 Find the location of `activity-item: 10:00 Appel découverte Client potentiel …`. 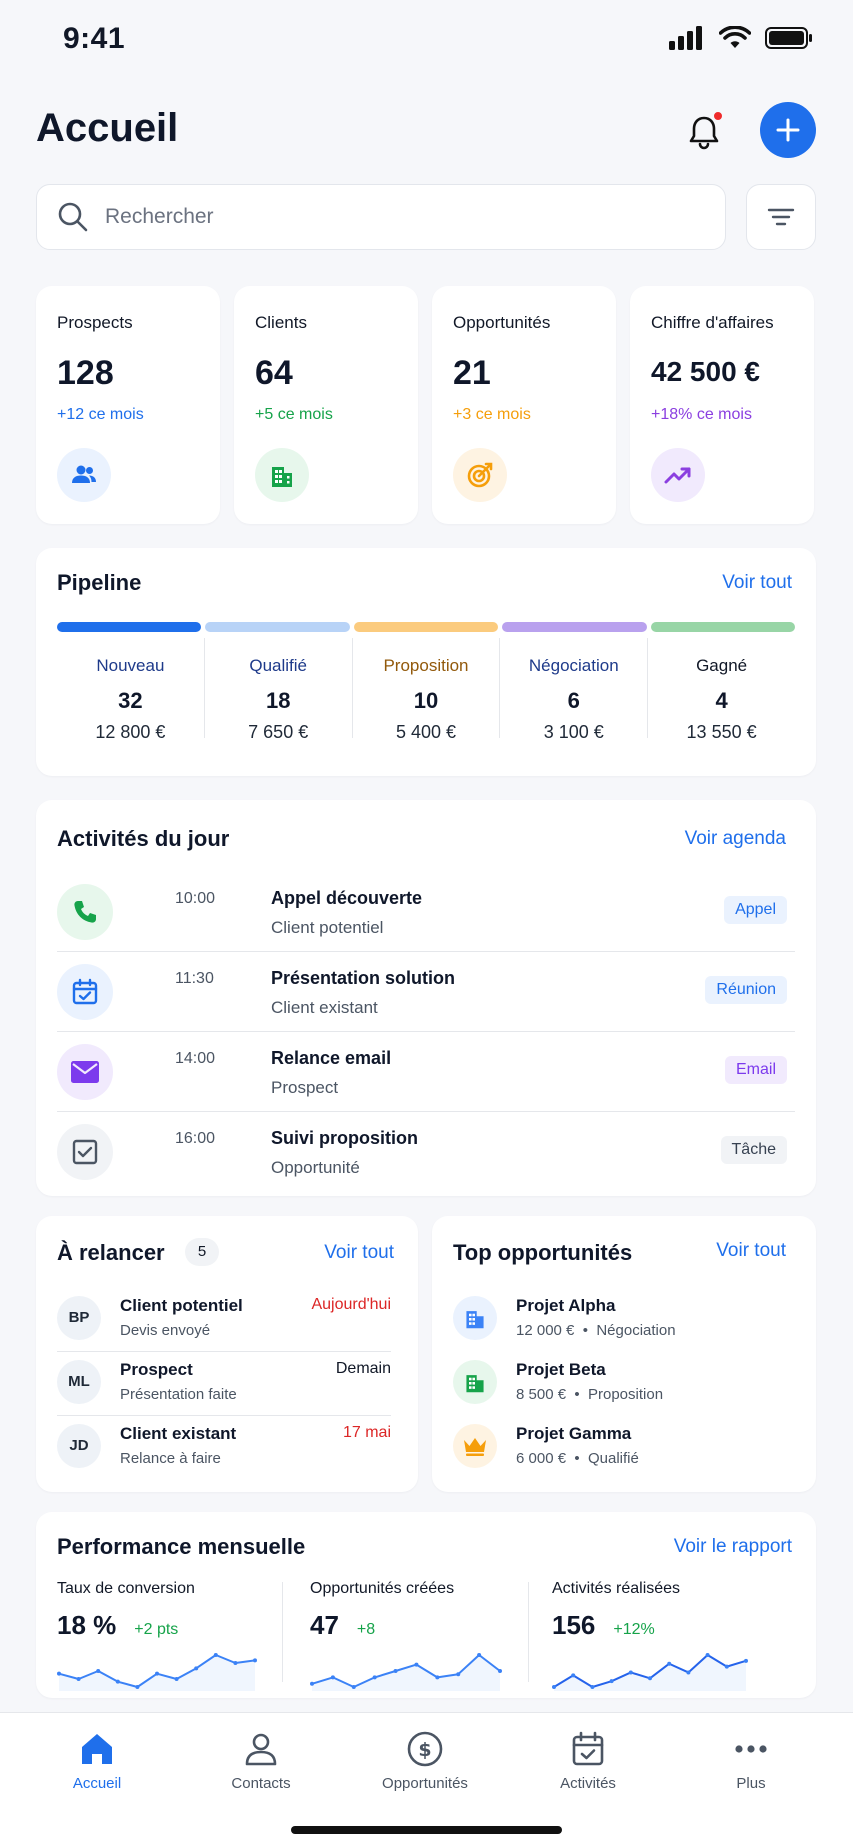

activity-item: 10:00 Appel découverte Client potentiel … is located at coordinates (426, 912).